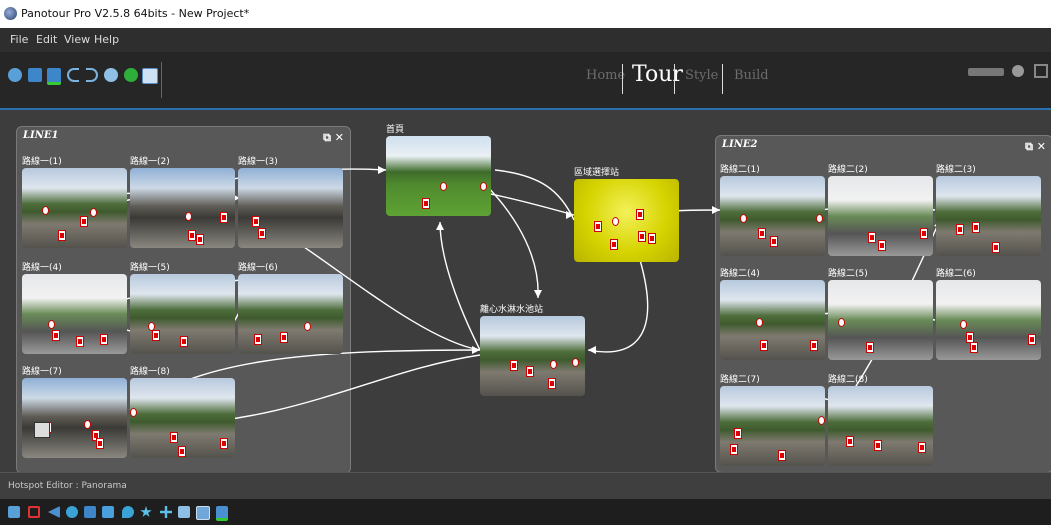 The height and width of the screenshot is (525, 1051). What do you see at coordinates (131, 75) in the screenshot?
I see `play-icon` at bounding box center [131, 75].